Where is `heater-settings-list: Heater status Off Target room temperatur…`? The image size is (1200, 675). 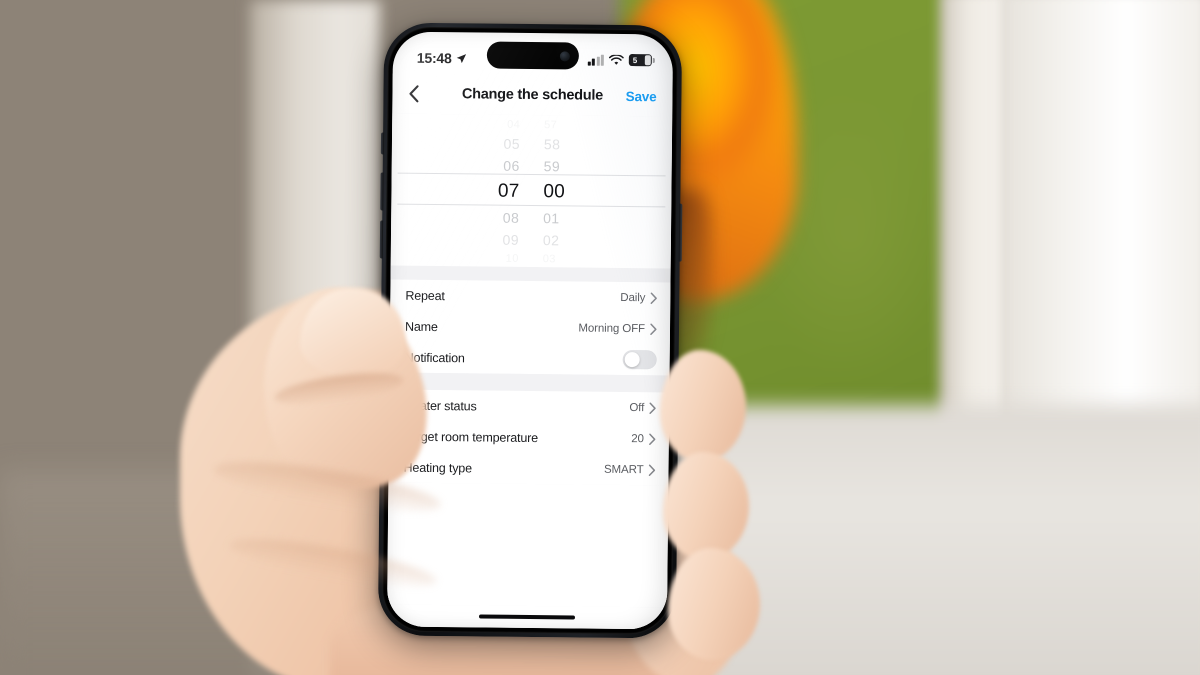 heater-settings-list: Heater status Off Target room temperatur… is located at coordinates (529, 437).